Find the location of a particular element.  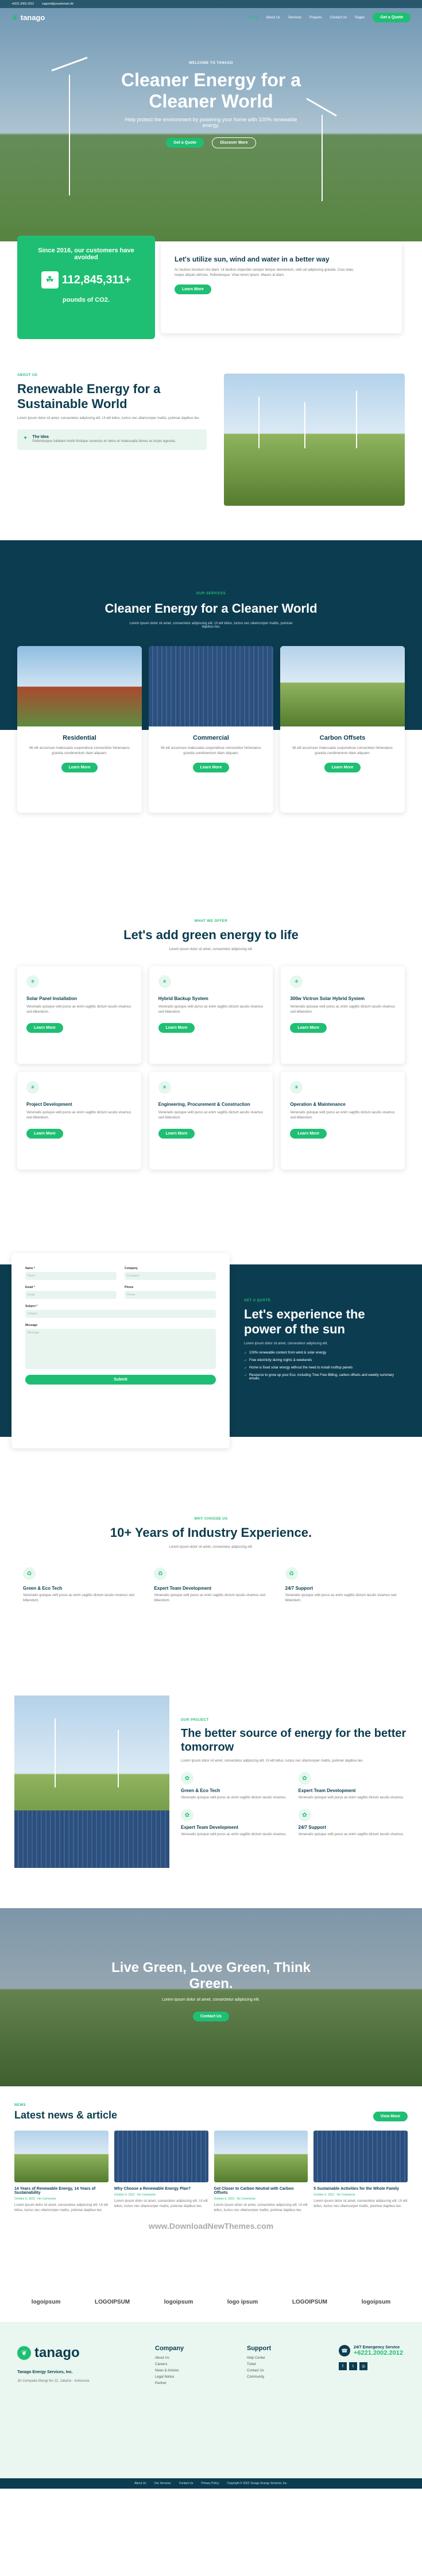

instagram-icon: ◎ is located at coordinates (363, 2366).